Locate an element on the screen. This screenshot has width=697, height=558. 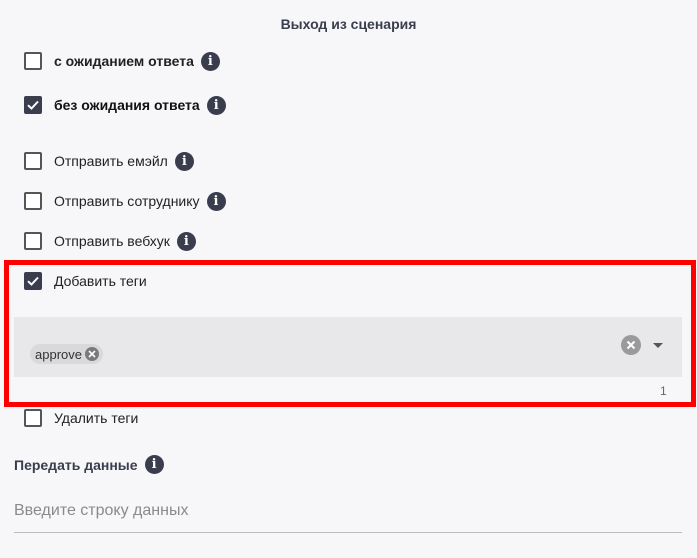
remove-chip-icon is located at coordinates (91, 354).